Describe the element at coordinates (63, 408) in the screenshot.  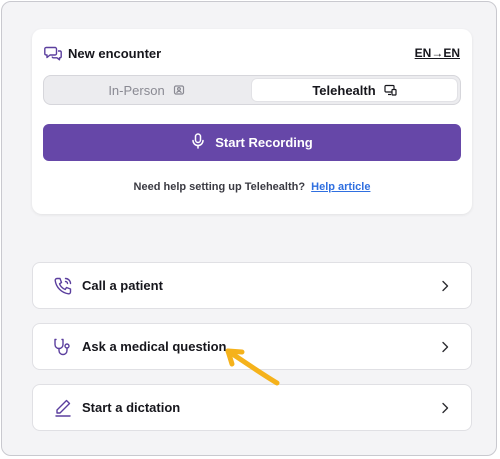
I see `pen-icon` at that location.